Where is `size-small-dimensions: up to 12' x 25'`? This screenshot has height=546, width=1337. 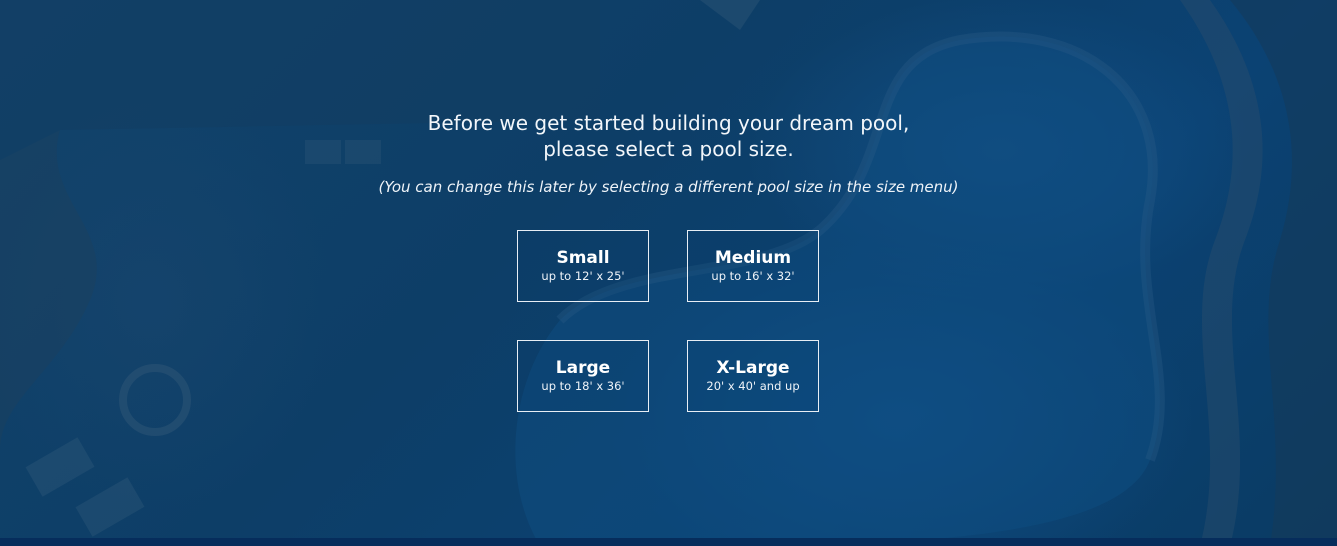
size-small-dimensions: up to 12' x 25' is located at coordinates (583, 276).